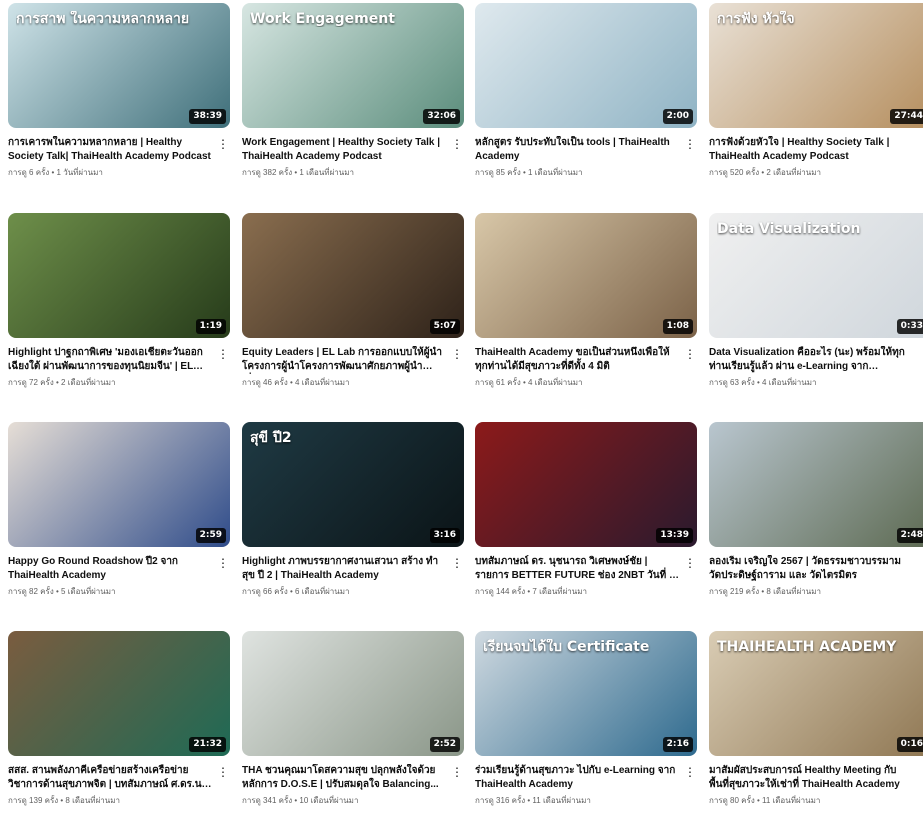  Describe the element at coordinates (677, 744) in the screenshot. I see `duration-badge: 2:16` at that location.